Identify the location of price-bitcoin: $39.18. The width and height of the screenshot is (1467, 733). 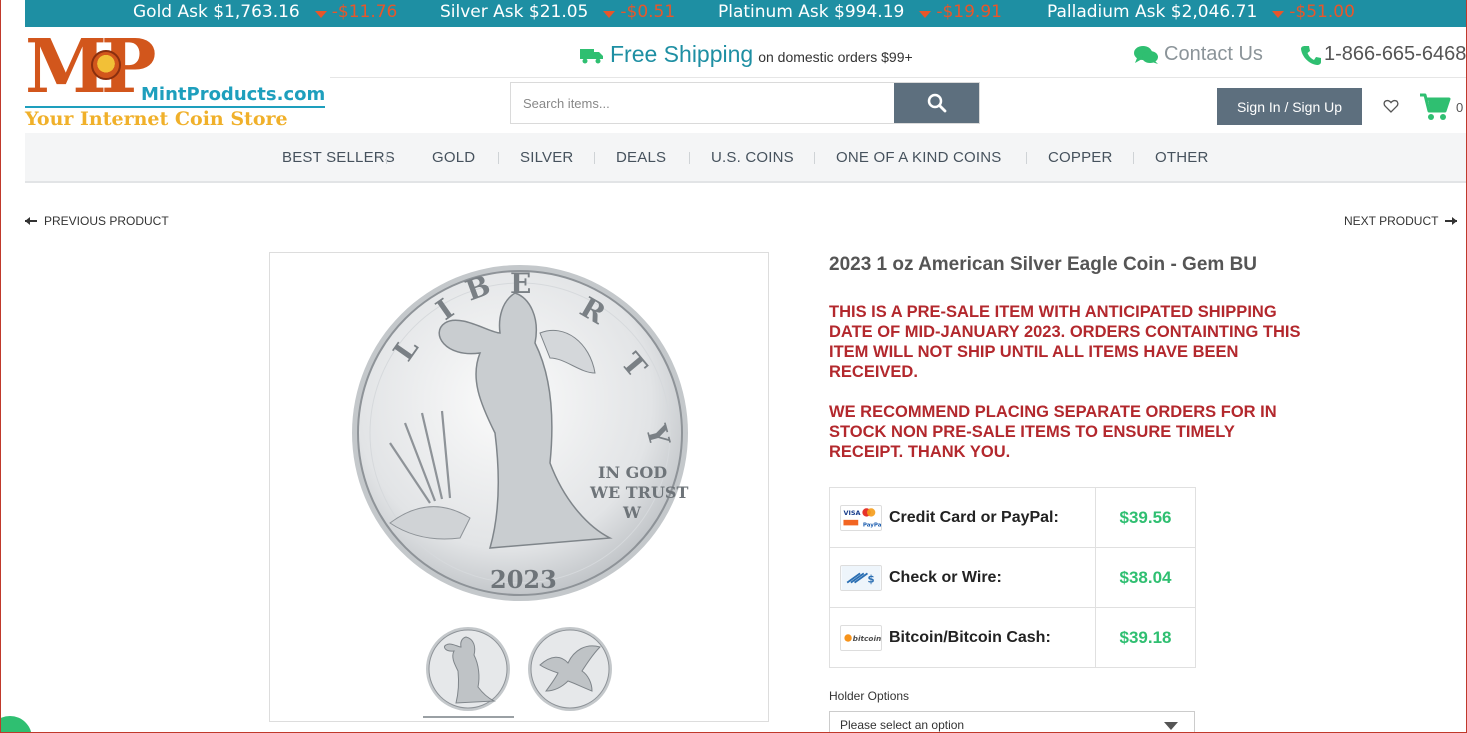
(1145, 637).